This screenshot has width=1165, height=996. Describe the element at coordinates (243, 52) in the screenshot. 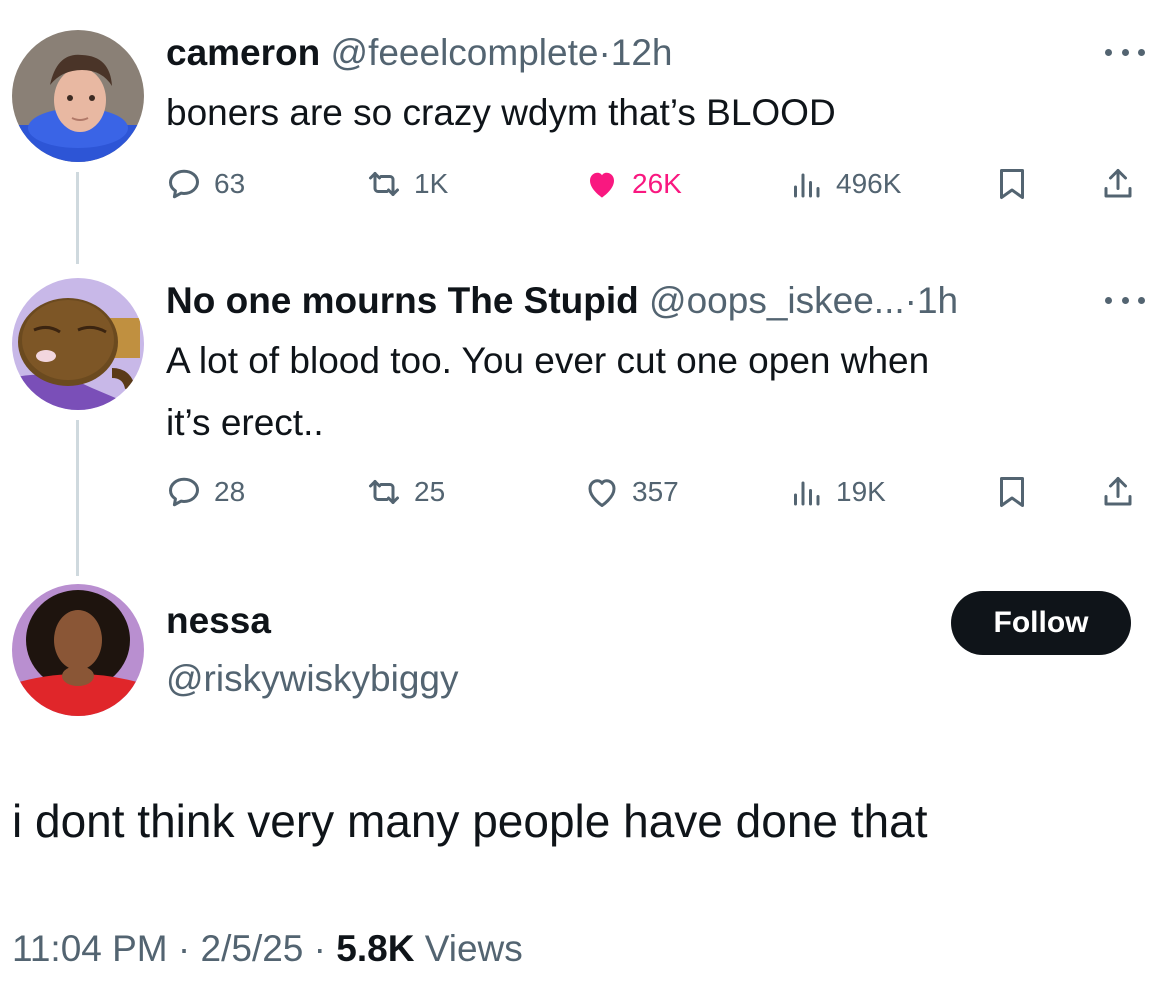

I see `display-name: cameron` at that location.